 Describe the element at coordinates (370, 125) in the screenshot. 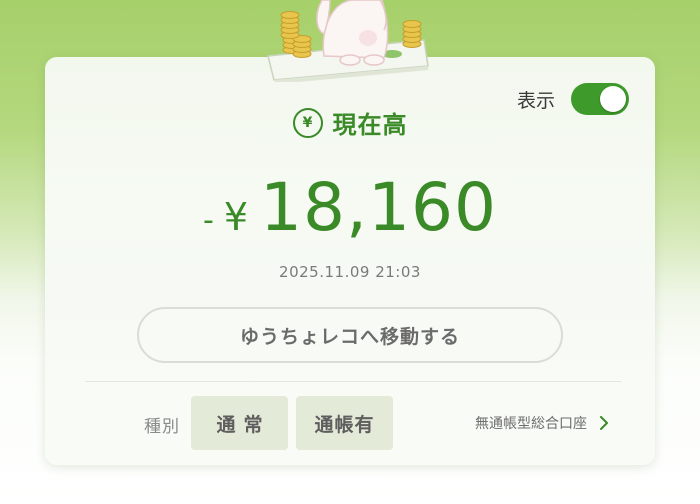

I see `balance-title: 現在高` at that location.